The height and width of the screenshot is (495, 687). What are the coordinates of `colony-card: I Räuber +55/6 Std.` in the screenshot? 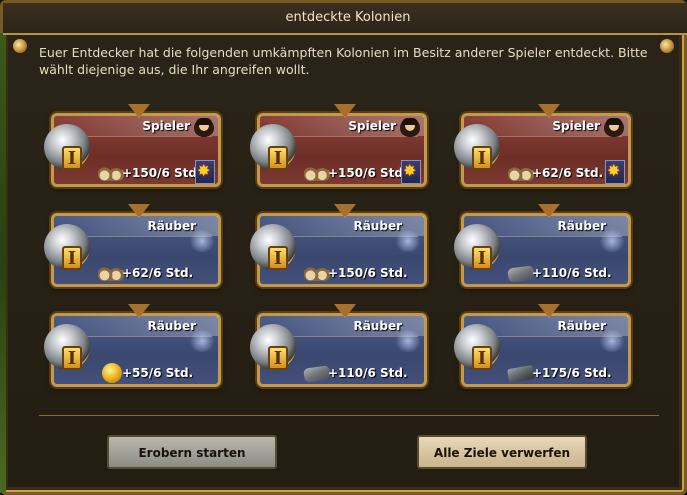 It's located at (132, 345).